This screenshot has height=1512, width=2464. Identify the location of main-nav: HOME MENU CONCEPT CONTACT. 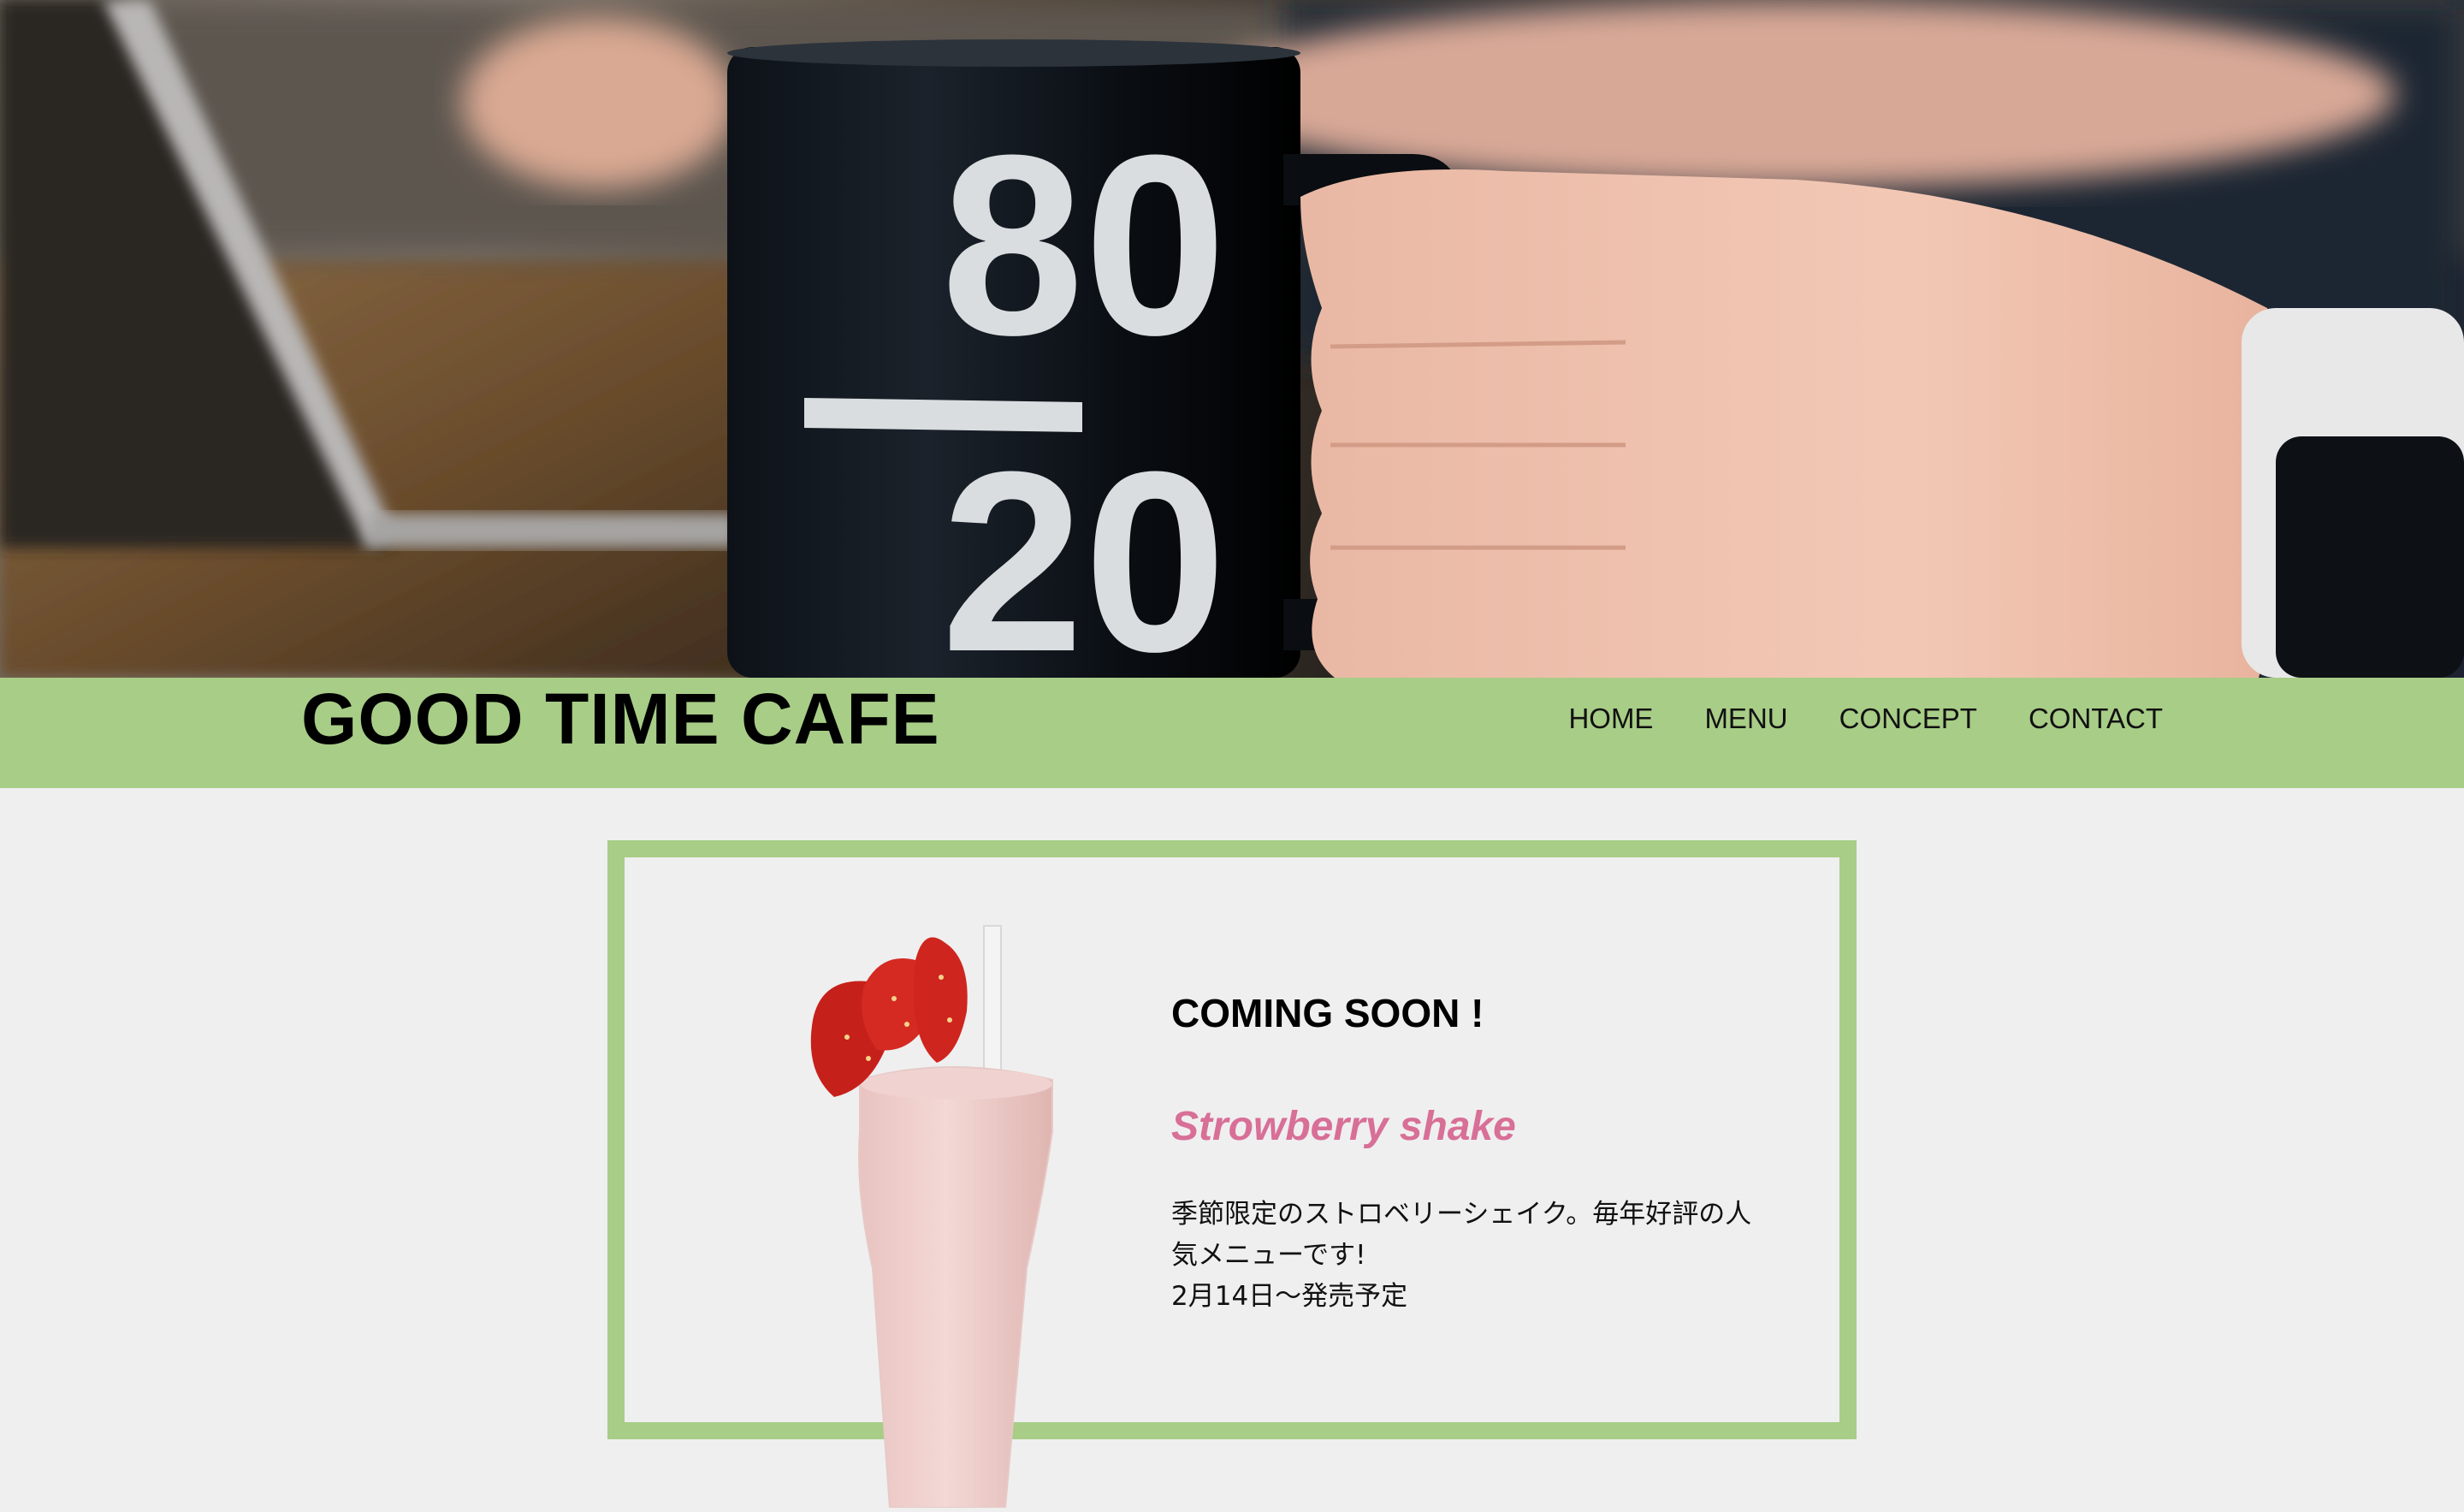
(1865, 719).